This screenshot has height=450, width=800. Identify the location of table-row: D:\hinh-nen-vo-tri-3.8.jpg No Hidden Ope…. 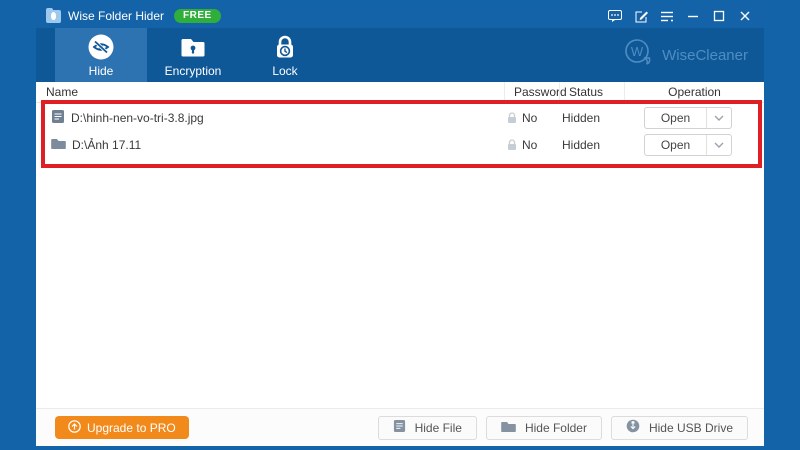
(401, 117).